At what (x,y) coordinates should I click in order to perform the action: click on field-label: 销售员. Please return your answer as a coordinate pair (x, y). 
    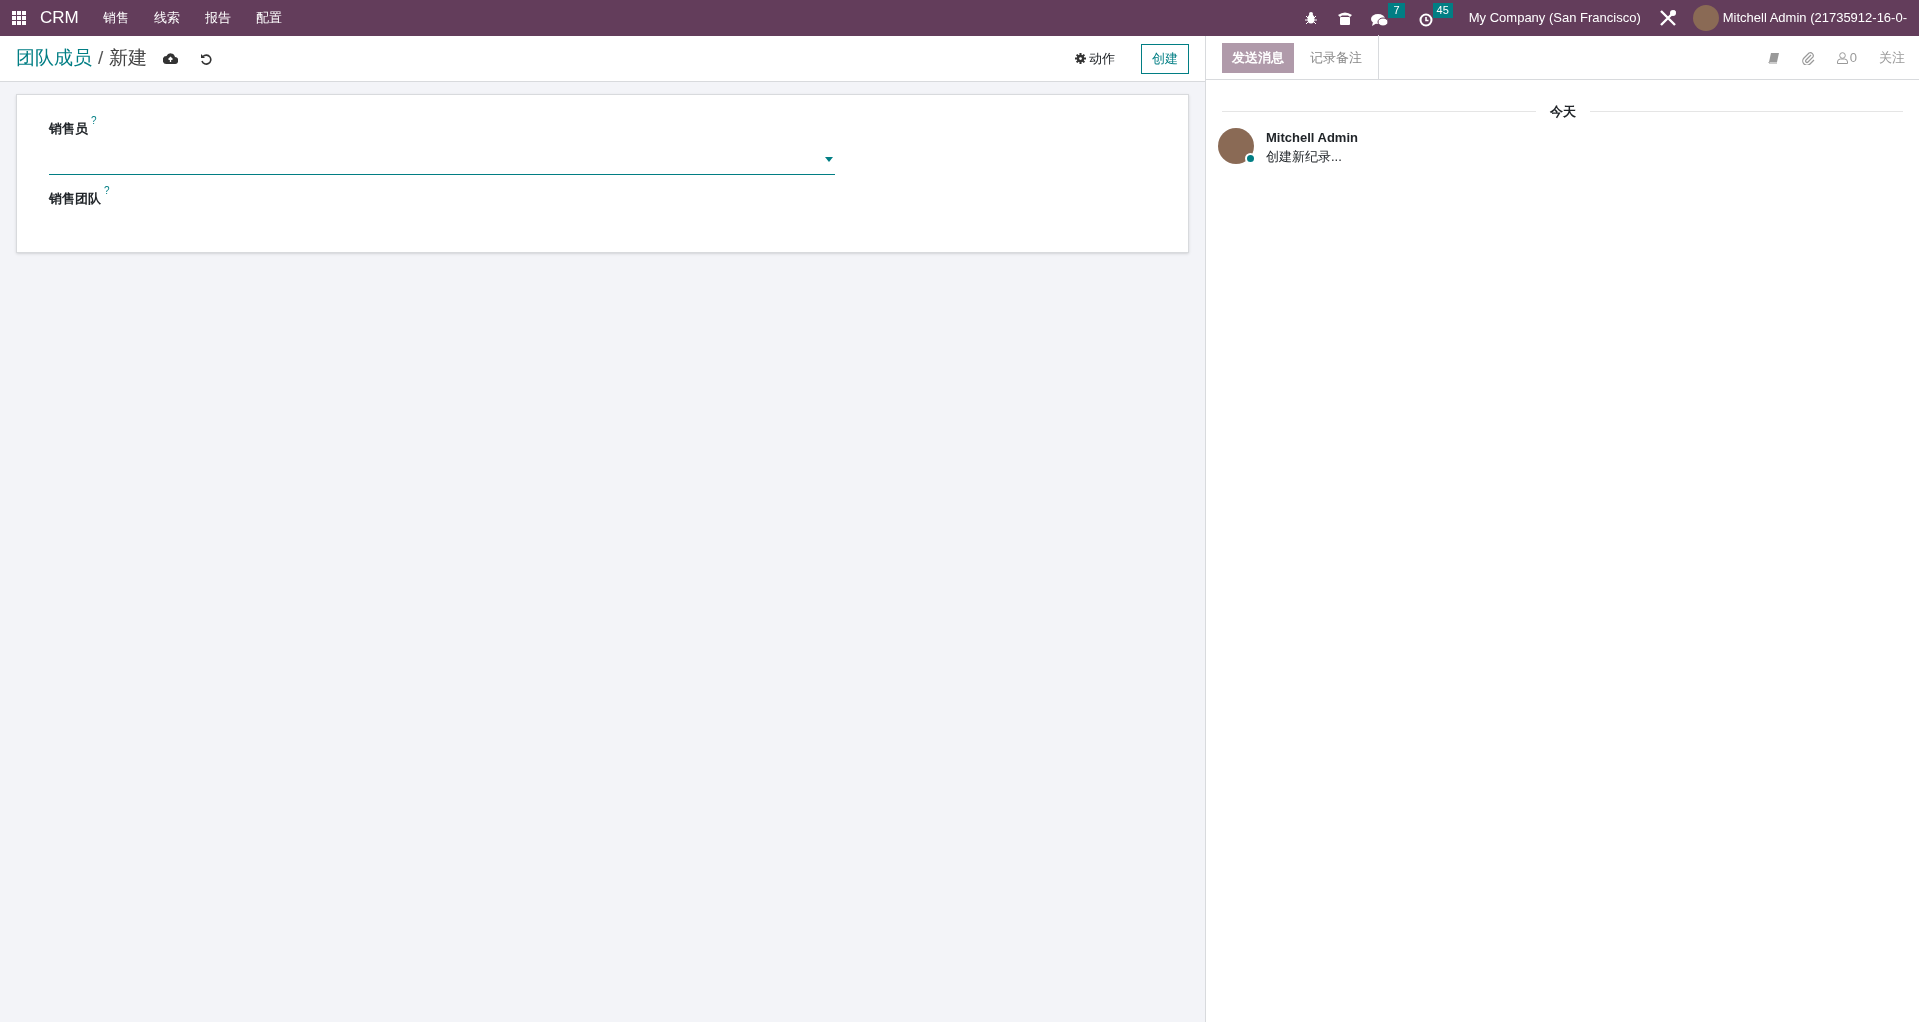
    Looking at the image, I should click on (68, 129).